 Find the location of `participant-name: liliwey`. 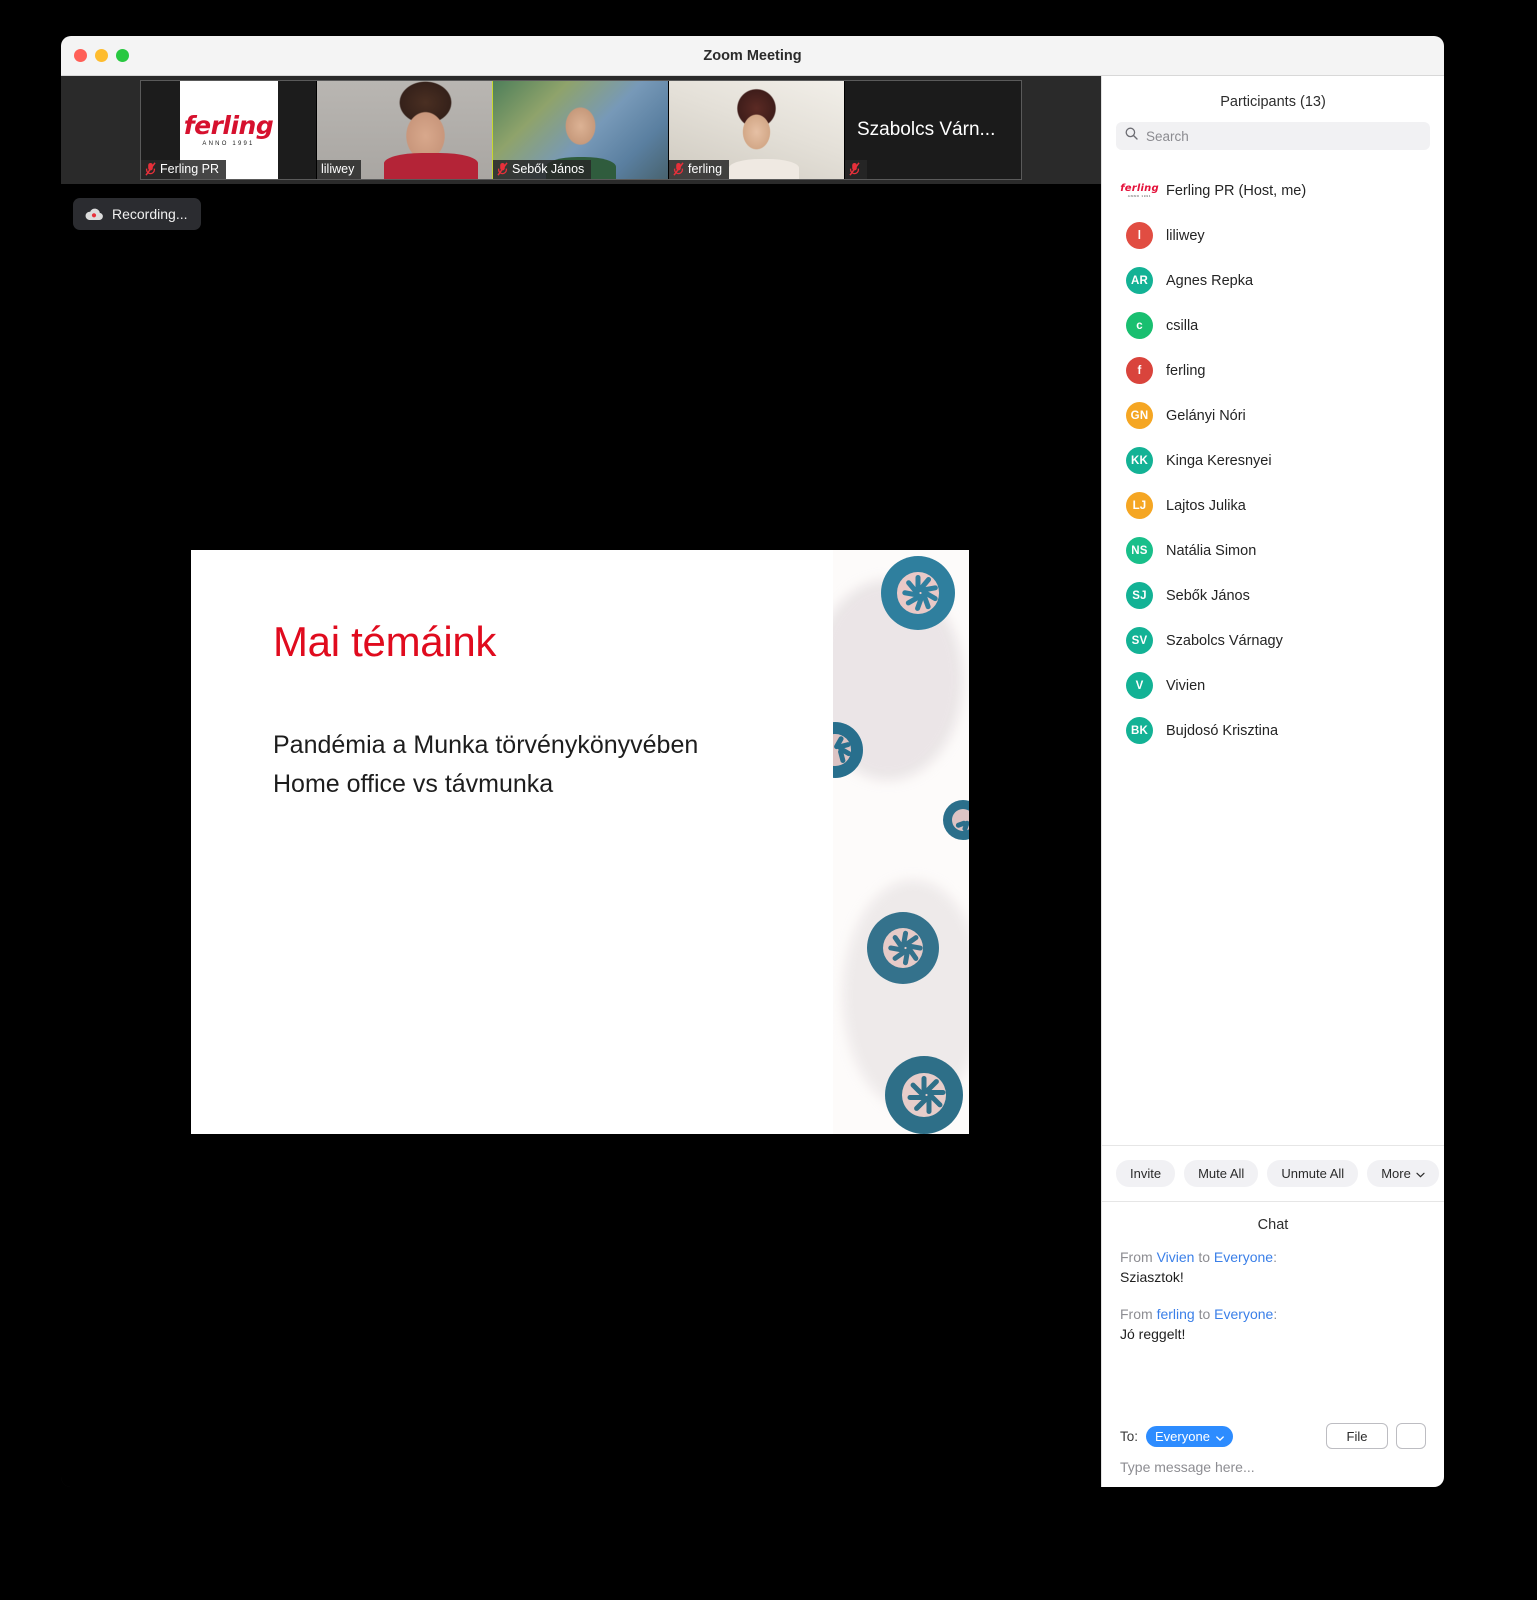

participant-name: liliwey is located at coordinates (1185, 235).